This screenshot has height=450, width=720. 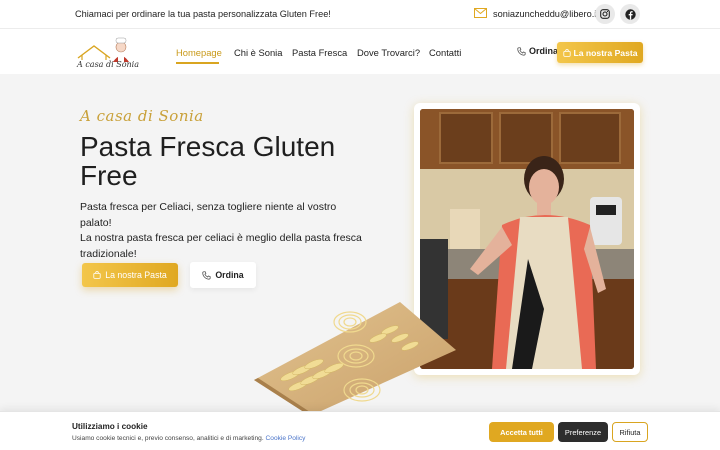 What do you see at coordinates (142, 116) in the screenshot?
I see `hero-script-title: A casa di Sonia` at bounding box center [142, 116].